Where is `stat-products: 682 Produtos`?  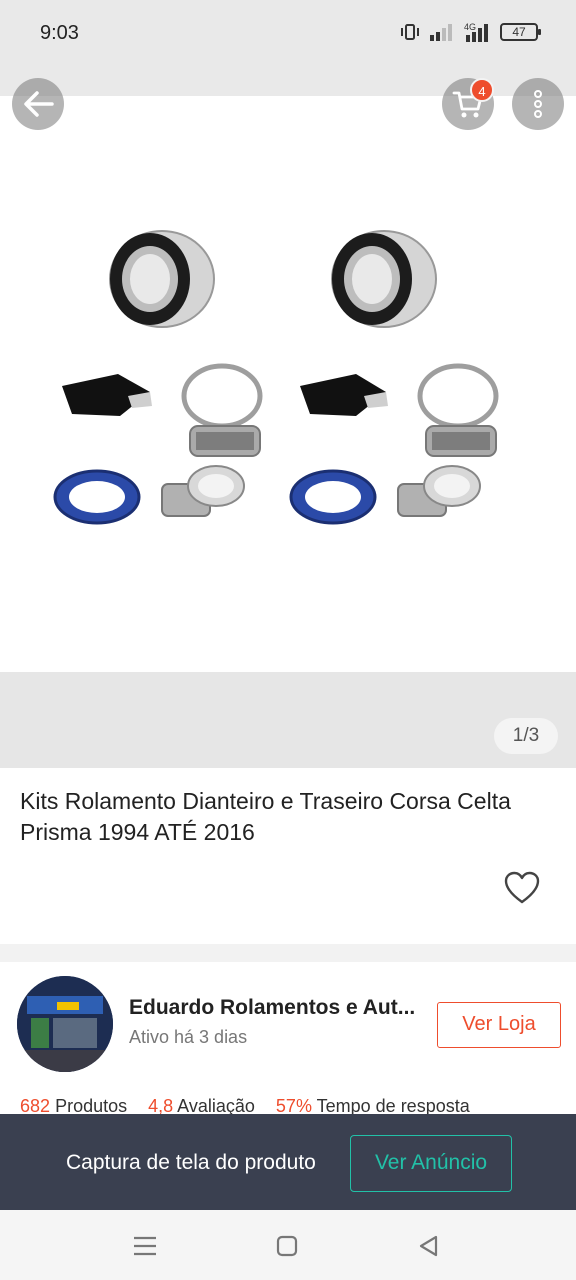
stat-products: 682 Produtos is located at coordinates (74, 1106).